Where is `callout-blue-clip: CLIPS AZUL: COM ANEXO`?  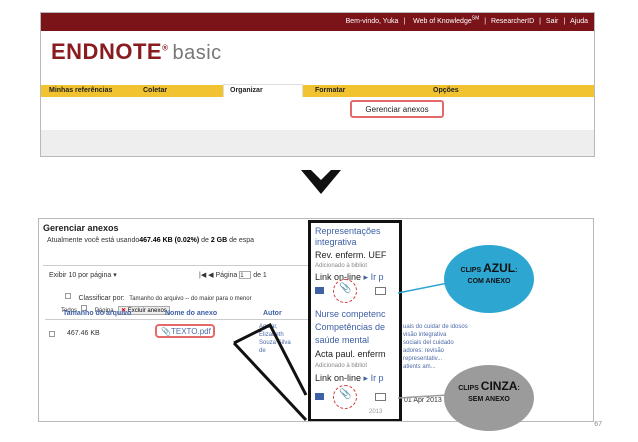 callout-blue-clip: CLIPS AZUL: COM ANEXO is located at coordinates (489, 279).